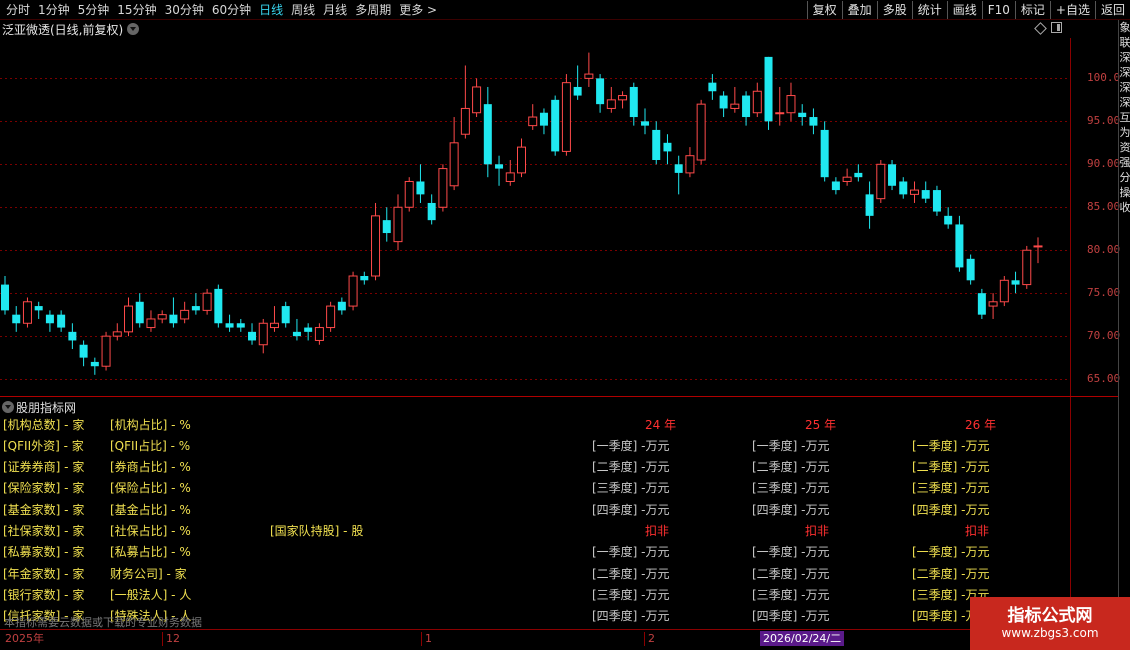 The height and width of the screenshot is (650, 1130). I want to click on tool-button: 标记, so click(1032, 10).